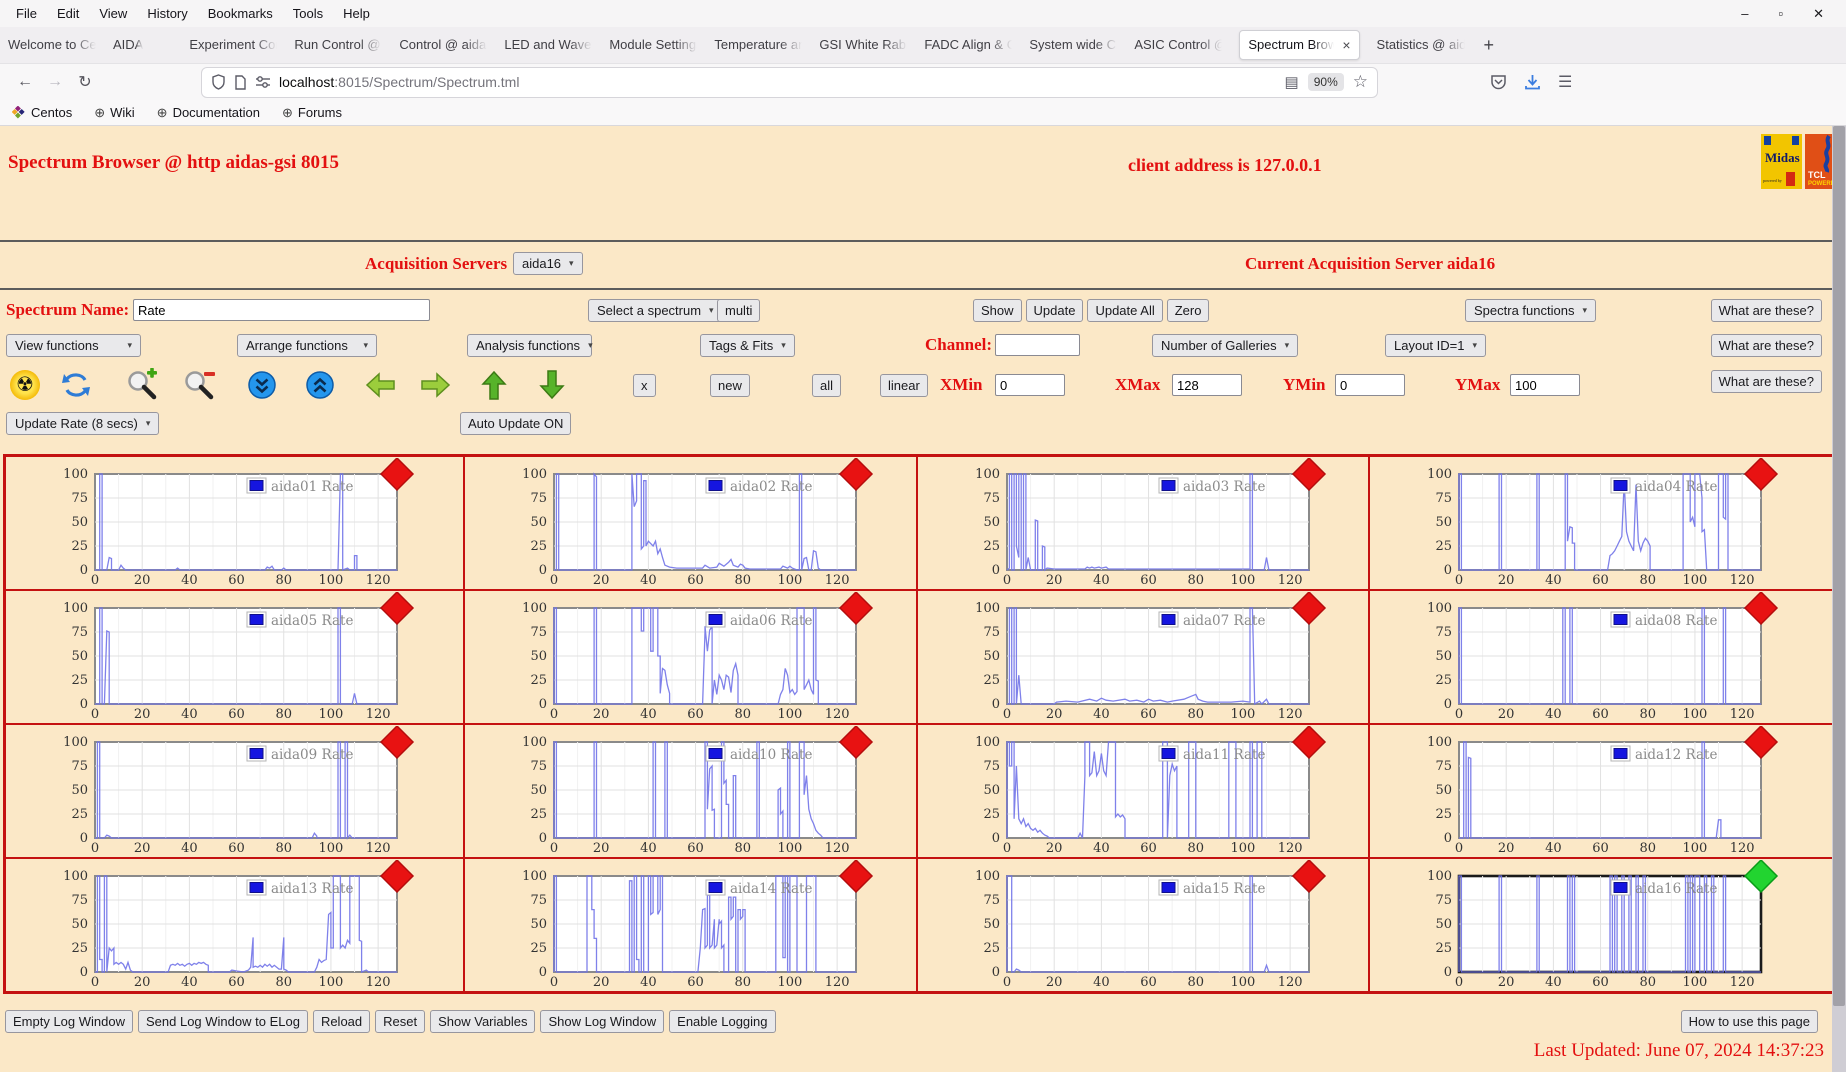  Describe the element at coordinates (312, 113) in the screenshot. I see `bookmark-forums: ⊕ Forums` at that location.